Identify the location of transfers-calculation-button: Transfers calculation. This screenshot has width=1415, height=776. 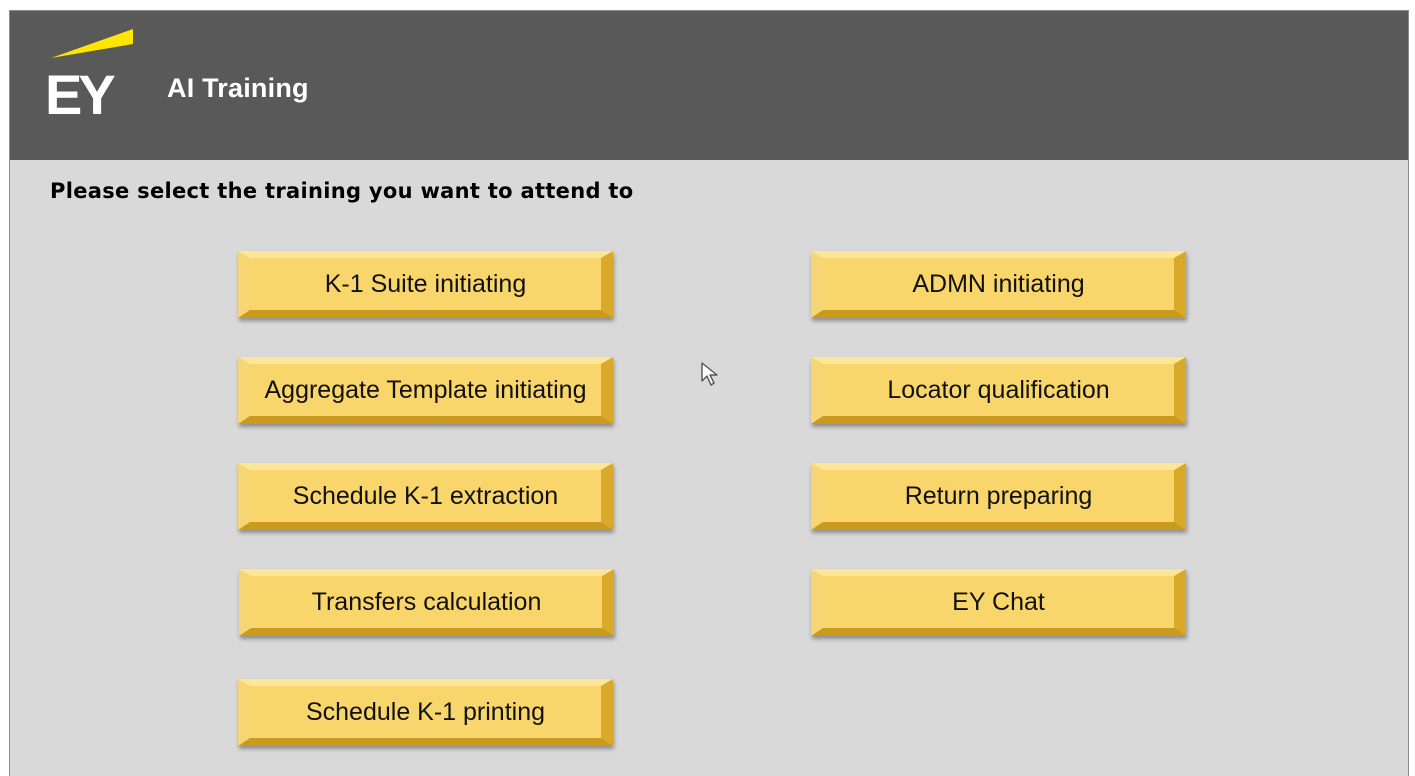
(426, 602).